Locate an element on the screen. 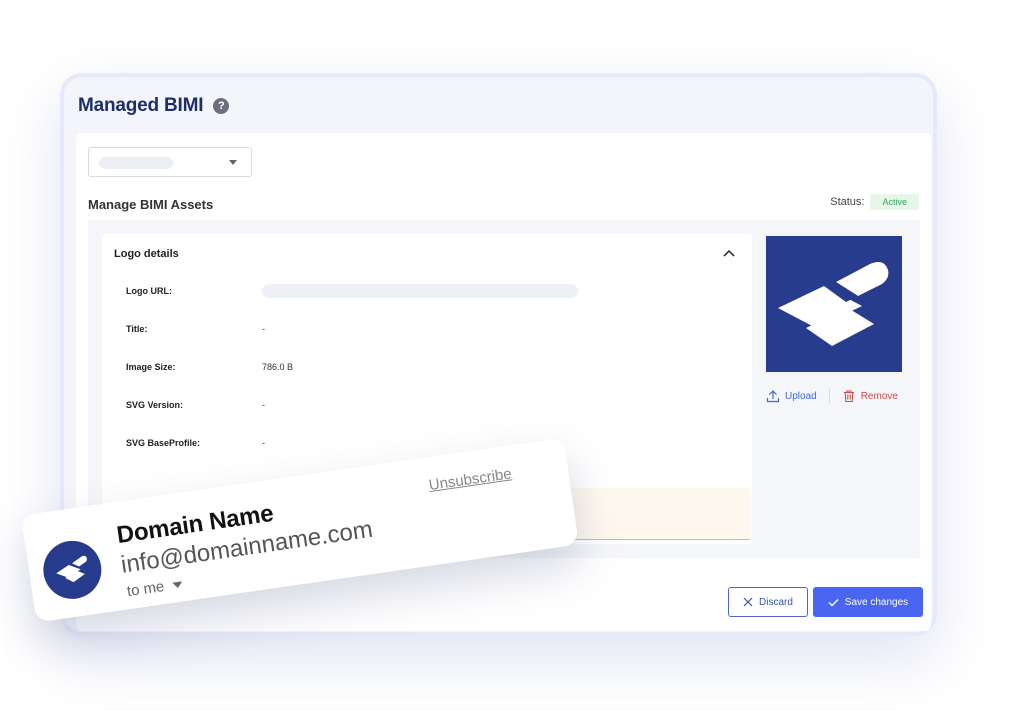 This screenshot has height=711, width=1015. detail-label: SVG BaseProfile: is located at coordinates (163, 443).